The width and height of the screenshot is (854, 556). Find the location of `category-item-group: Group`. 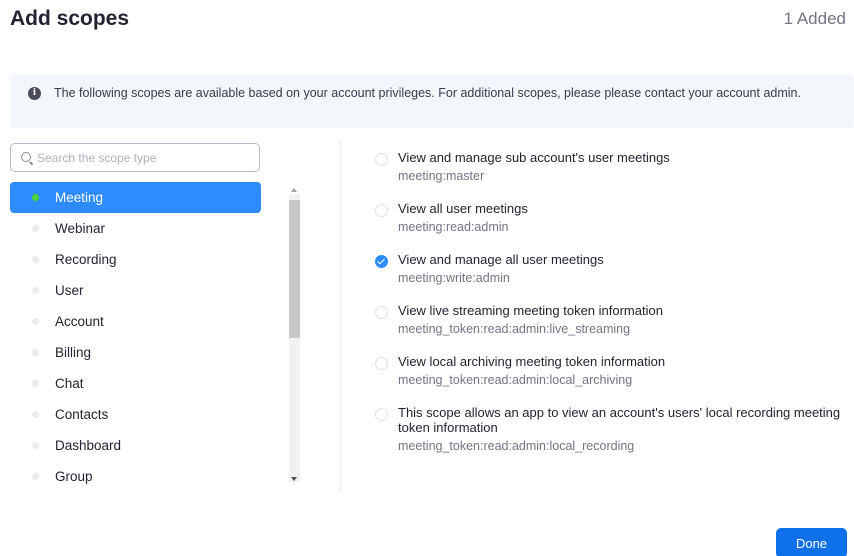

category-item-group: Group is located at coordinates (135, 476).